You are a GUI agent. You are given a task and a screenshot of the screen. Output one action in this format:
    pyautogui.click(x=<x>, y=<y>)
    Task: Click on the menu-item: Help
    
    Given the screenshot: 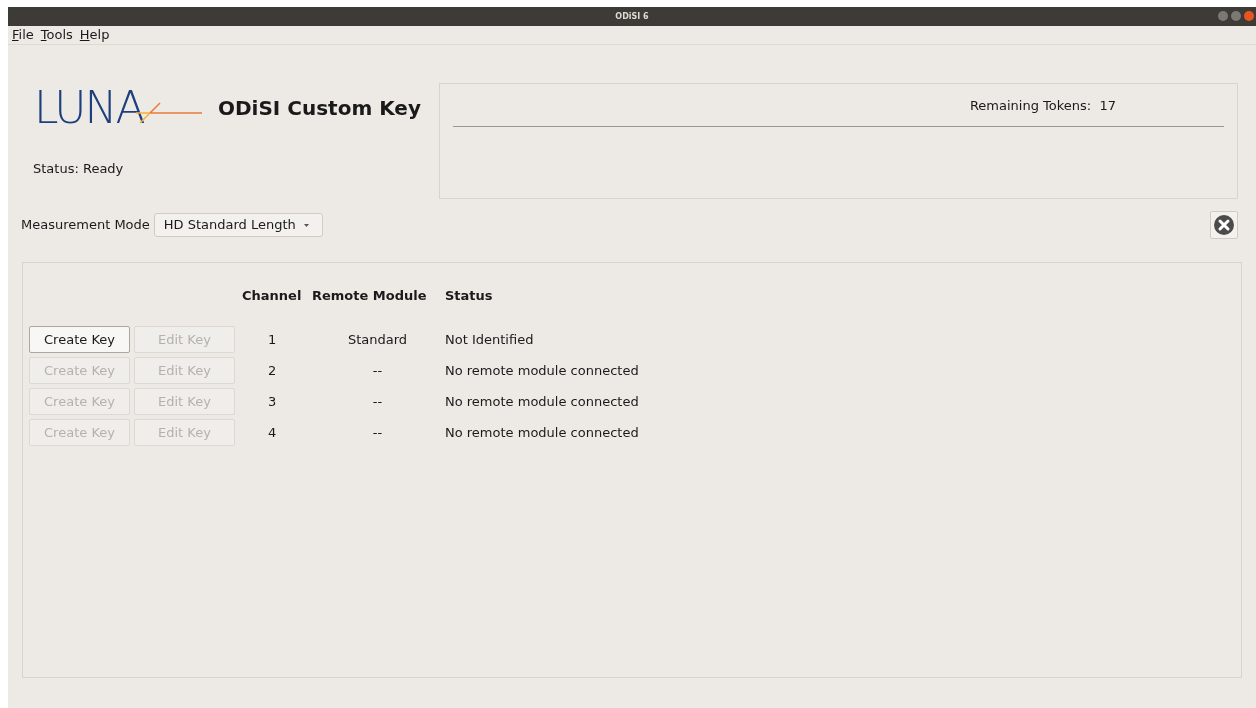 What is the action you would take?
    pyautogui.click(x=94, y=35)
    